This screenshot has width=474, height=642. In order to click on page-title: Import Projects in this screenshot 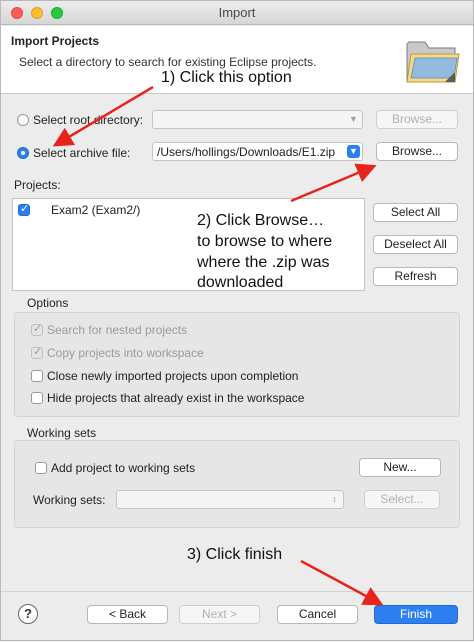, I will do `click(55, 41)`.